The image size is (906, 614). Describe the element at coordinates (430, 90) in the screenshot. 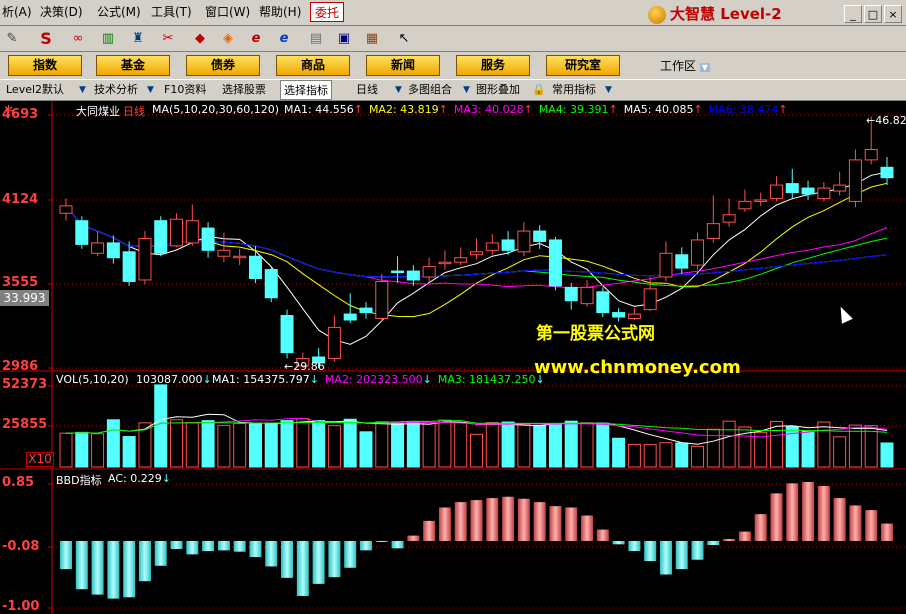

I see `tab-multi-chart: 多图组合` at that location.